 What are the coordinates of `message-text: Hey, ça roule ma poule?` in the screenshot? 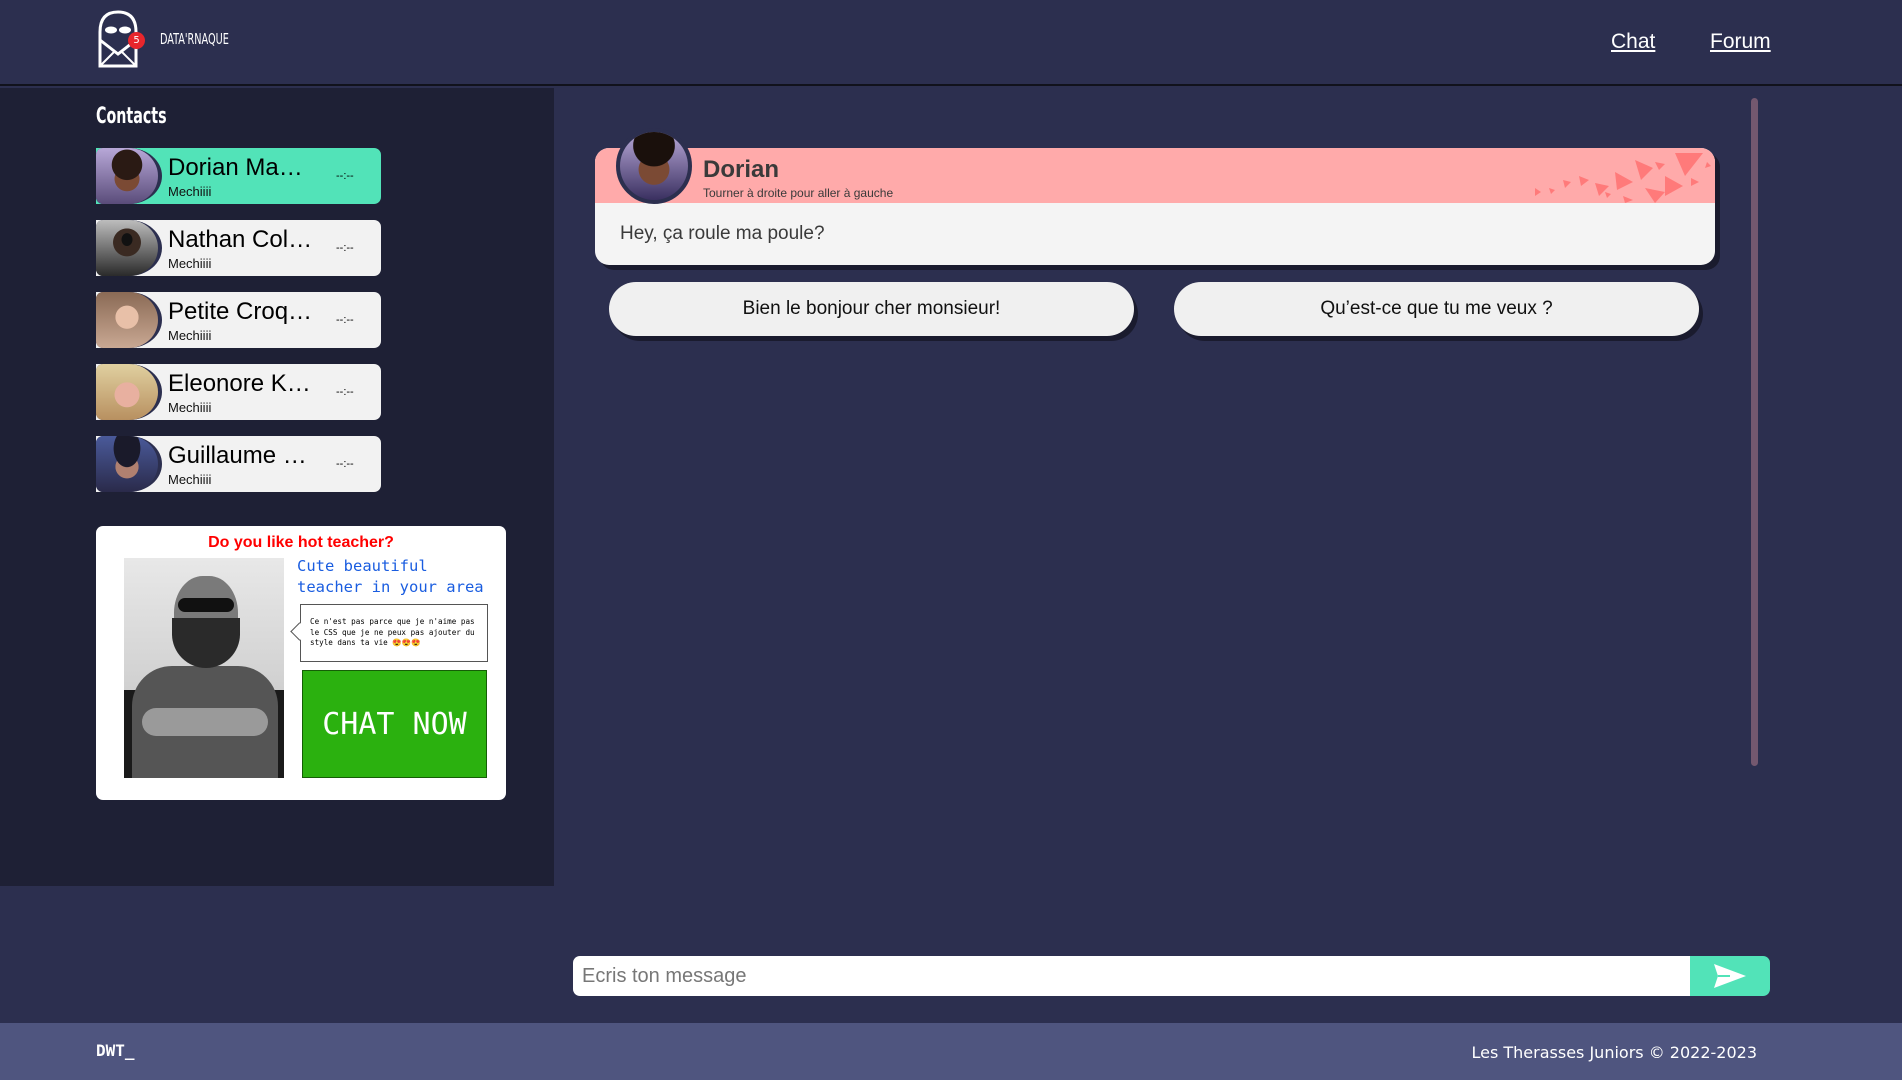 It's located at (722, 233).